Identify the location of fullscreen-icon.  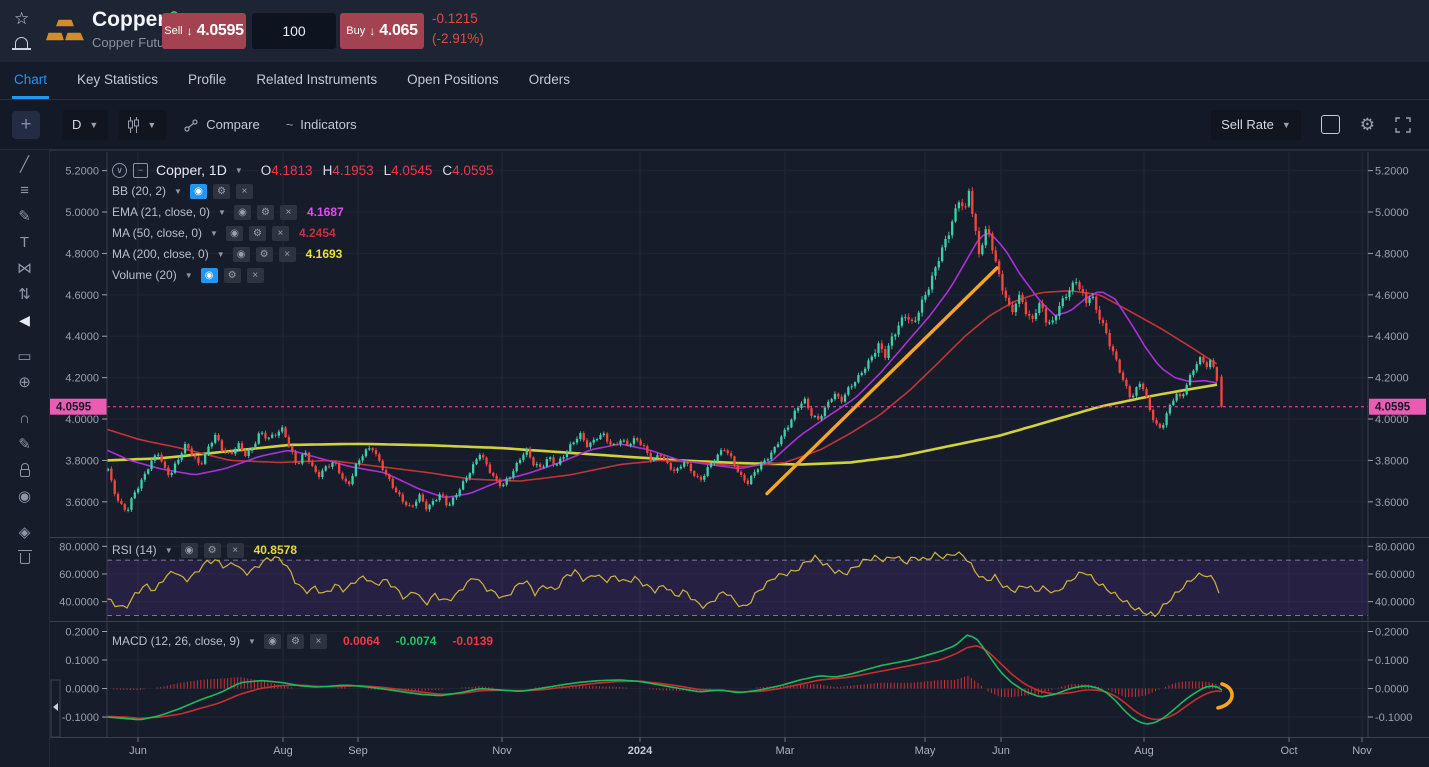
(1403, 124).